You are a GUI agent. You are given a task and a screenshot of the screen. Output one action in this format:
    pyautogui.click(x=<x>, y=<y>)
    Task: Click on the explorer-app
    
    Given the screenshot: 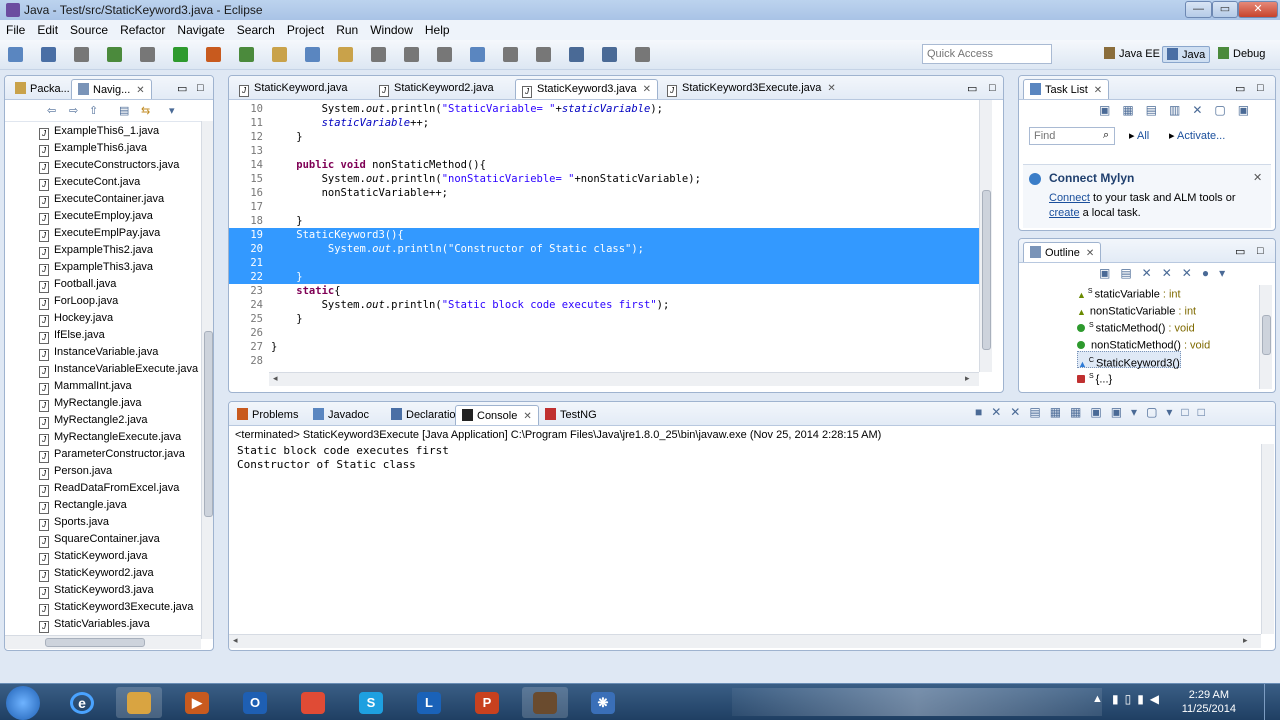 What is the action you would take?
    pyautogui.click(x=139, y=702)
    